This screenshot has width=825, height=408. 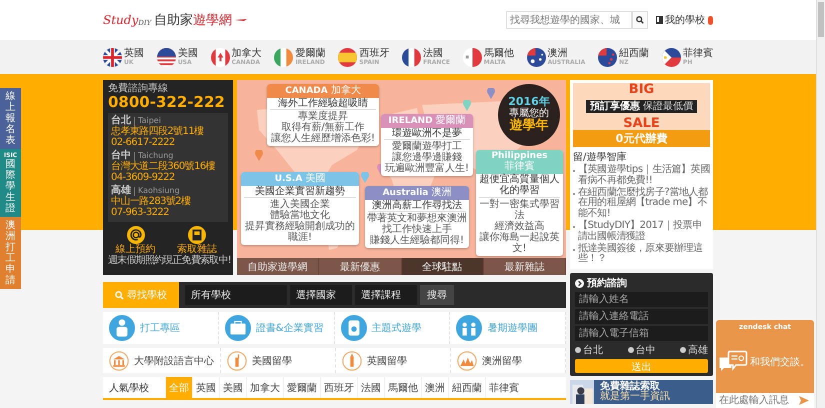 I want to click on destination-title: IRELAND, so click(x=410, y=121).